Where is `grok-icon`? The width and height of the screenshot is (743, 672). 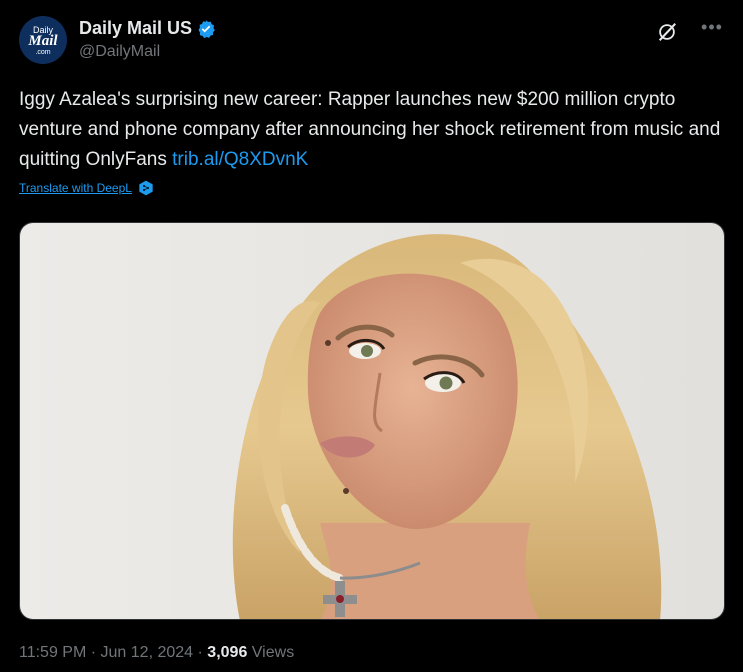
grok-icon is located at coordinates (667, 32).